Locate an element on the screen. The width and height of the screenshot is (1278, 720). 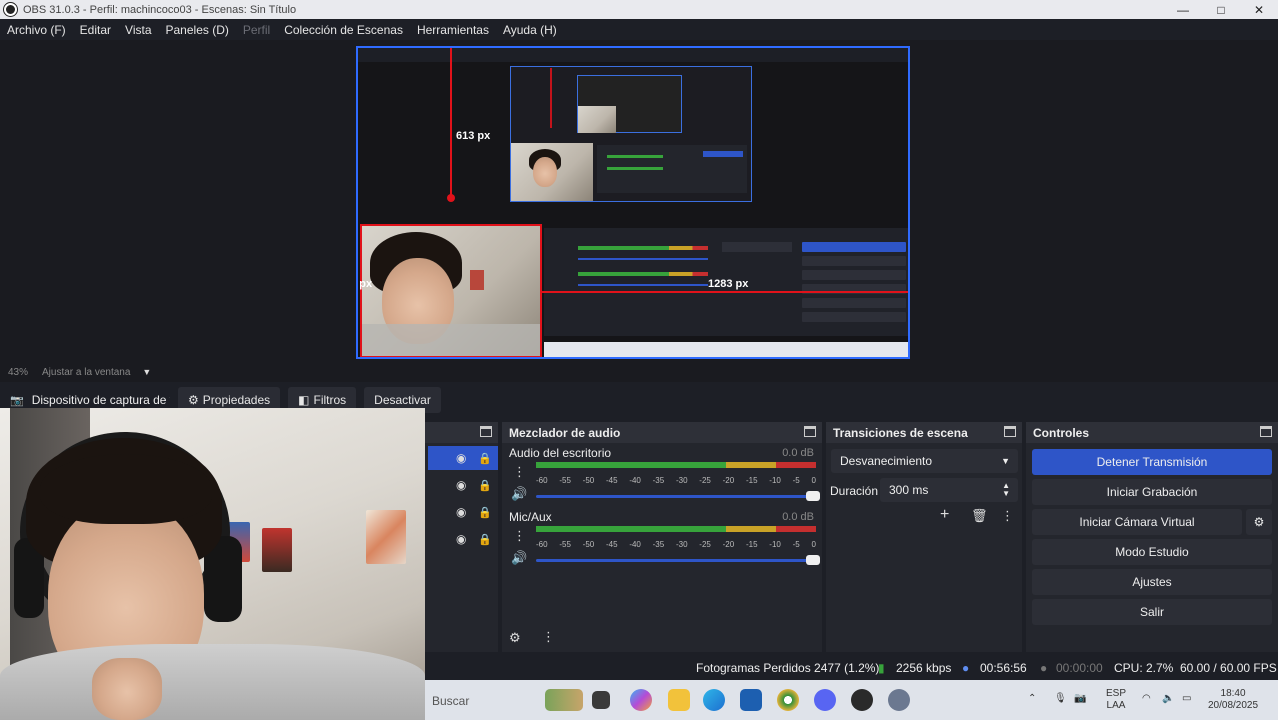
widgets-icon is located at coordinates (564, 700).